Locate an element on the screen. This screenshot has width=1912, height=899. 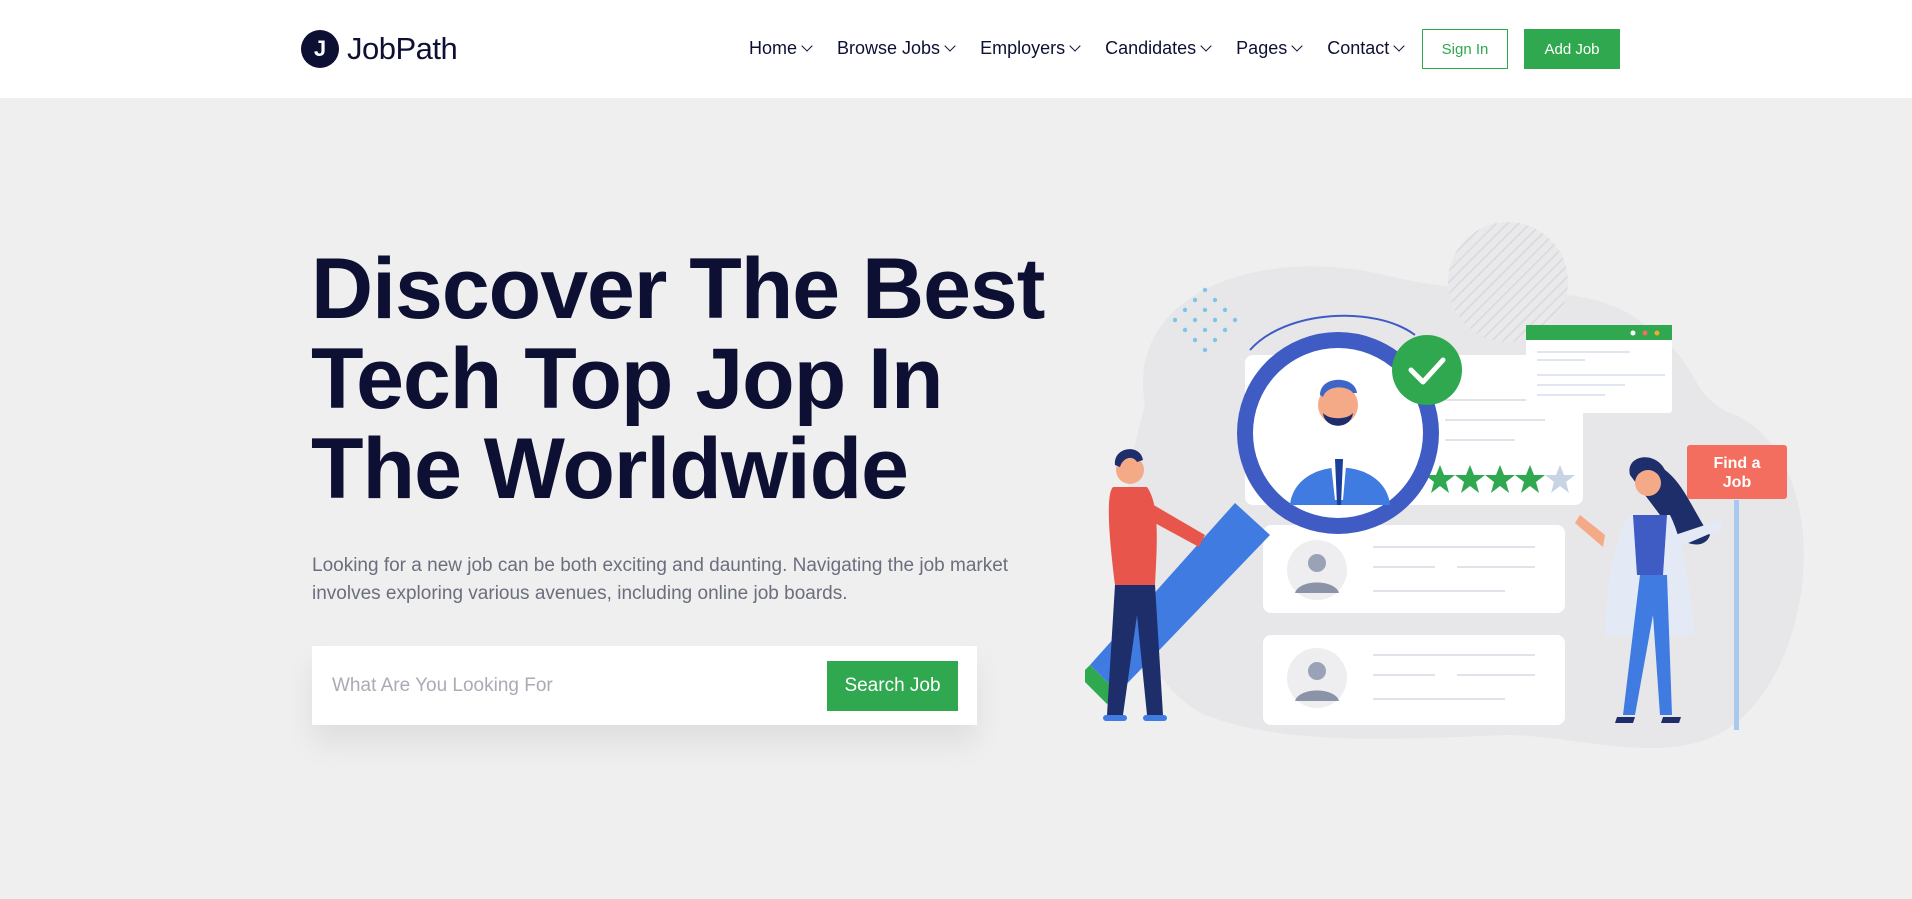
logo-text: JobPath is located at coordinates (402, 48).